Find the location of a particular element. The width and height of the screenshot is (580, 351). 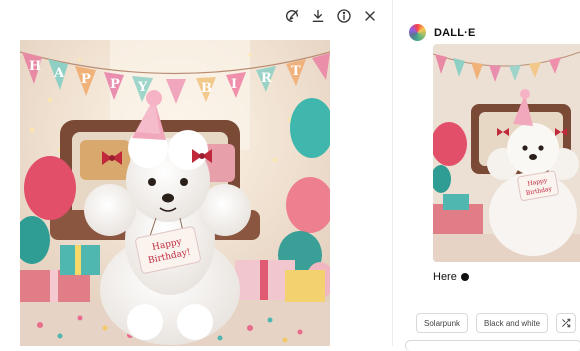

svg-text: A is located at coordinates (59, 73).